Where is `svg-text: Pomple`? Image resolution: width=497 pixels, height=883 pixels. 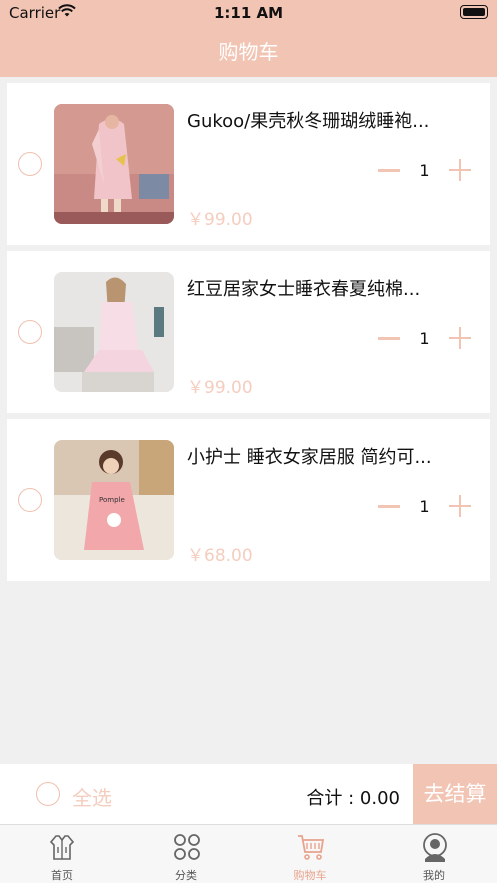
svg-text: Pomple is located at coordinates (112, 500).